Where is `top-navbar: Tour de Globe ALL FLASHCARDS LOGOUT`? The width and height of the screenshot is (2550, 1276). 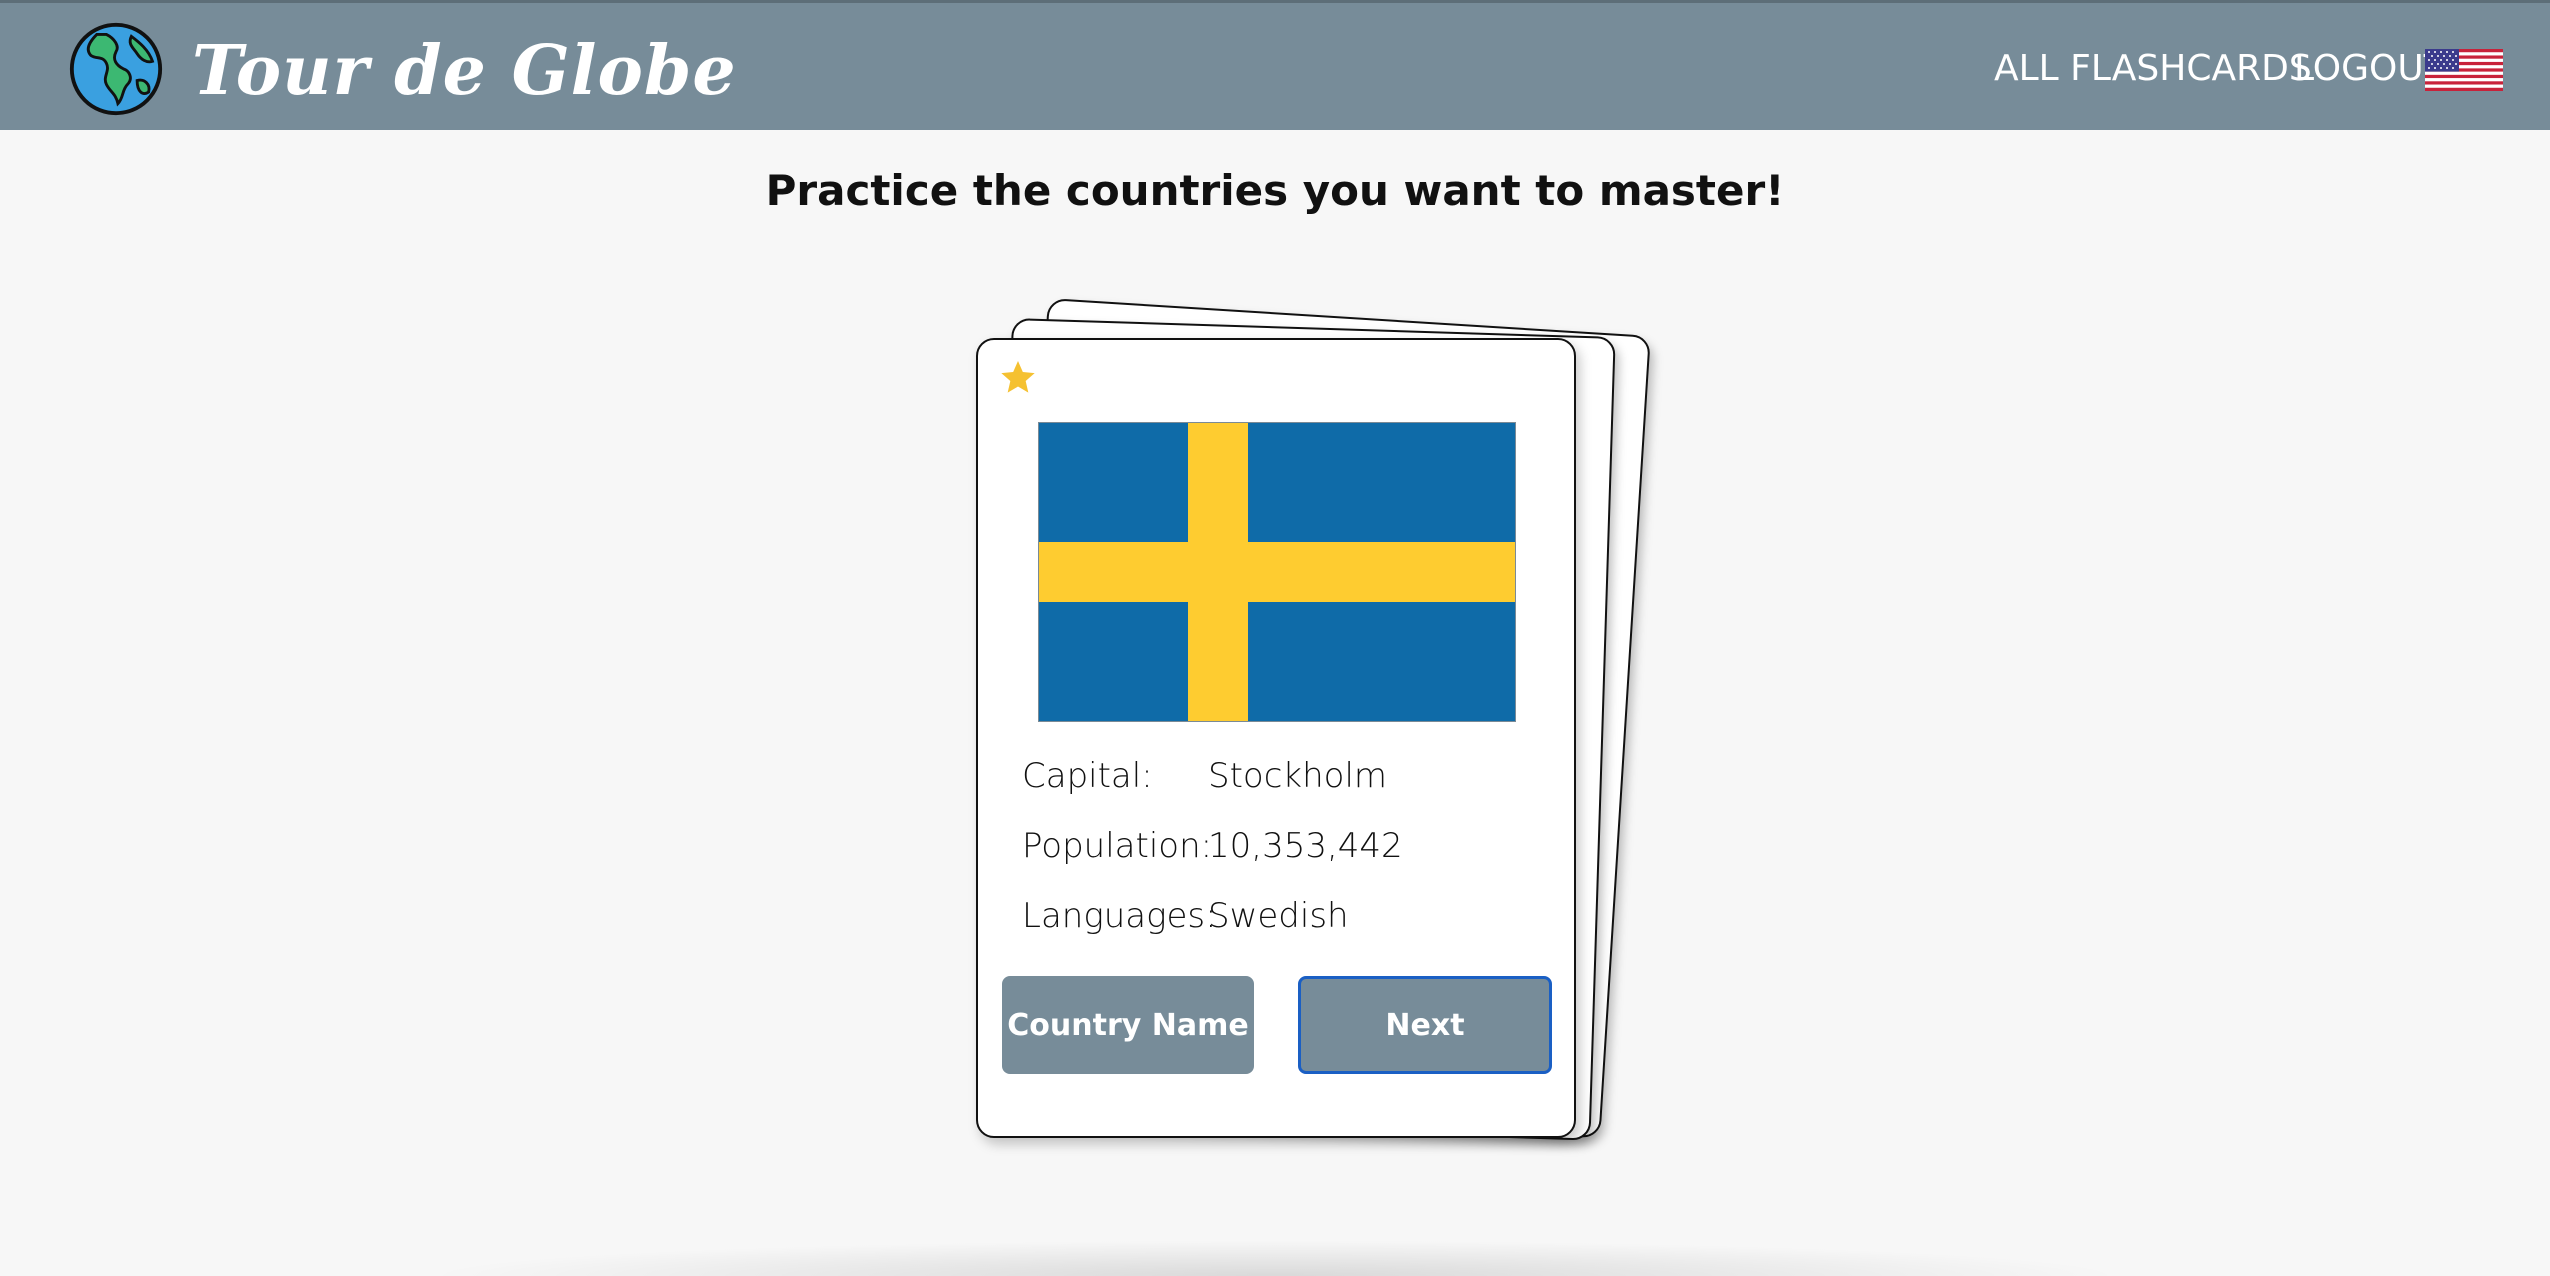 top-navbar: Tour de Globe ALL FLASHCARDS LOGOUT is located at coordinates (1275, 65).